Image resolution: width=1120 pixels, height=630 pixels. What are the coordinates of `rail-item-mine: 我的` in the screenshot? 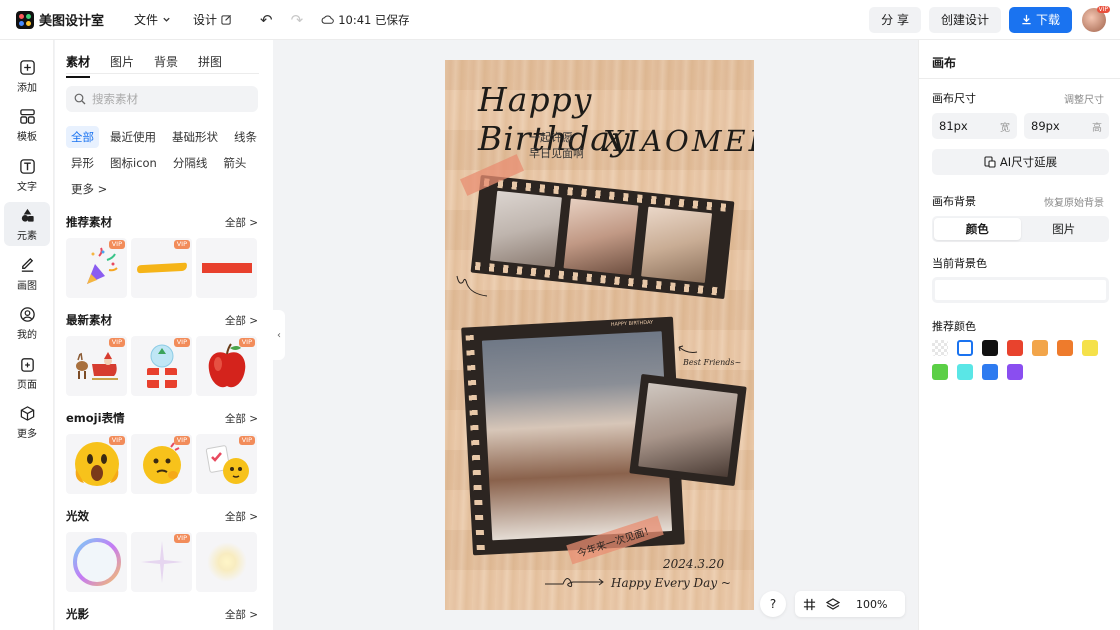 It's located at (27, 323).